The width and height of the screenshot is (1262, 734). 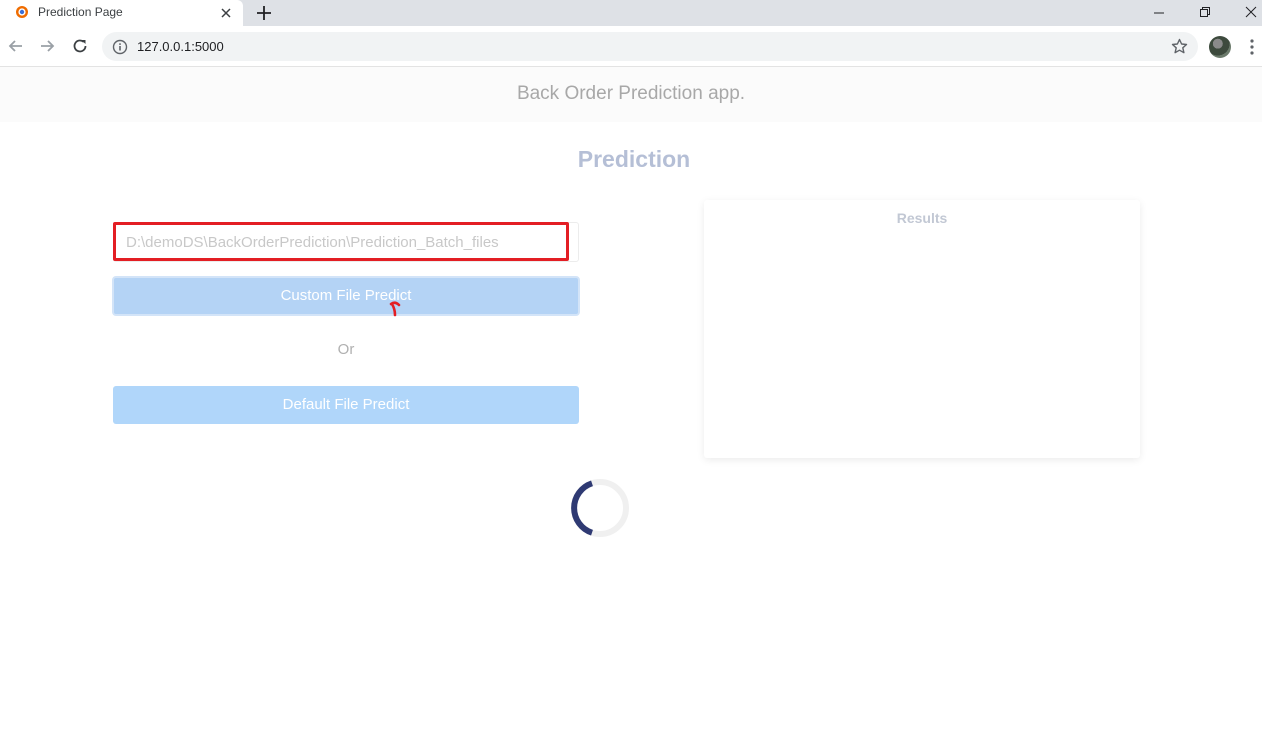 What do you see at coordinates (631, 13) in the screenshot?
I see `browser-tab-strip: Prediction Page` at bounding box center [631, 13].